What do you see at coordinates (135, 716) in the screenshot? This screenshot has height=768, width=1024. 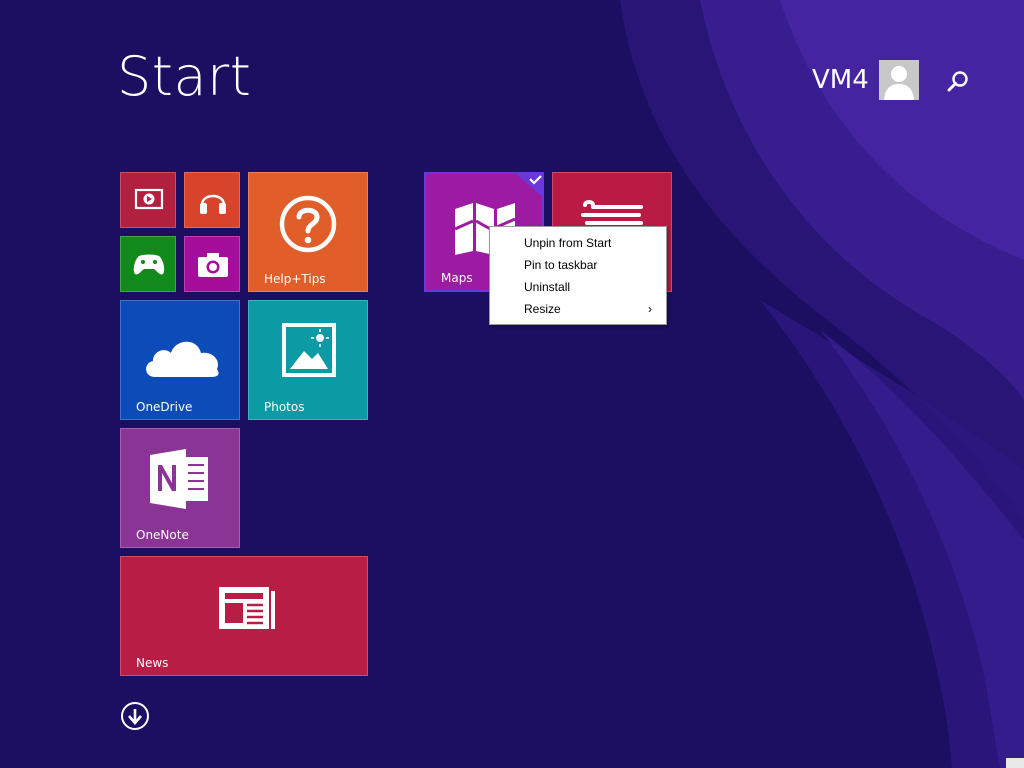 I see `arrow-down-circle-icon` at bounding box center [135, 716].